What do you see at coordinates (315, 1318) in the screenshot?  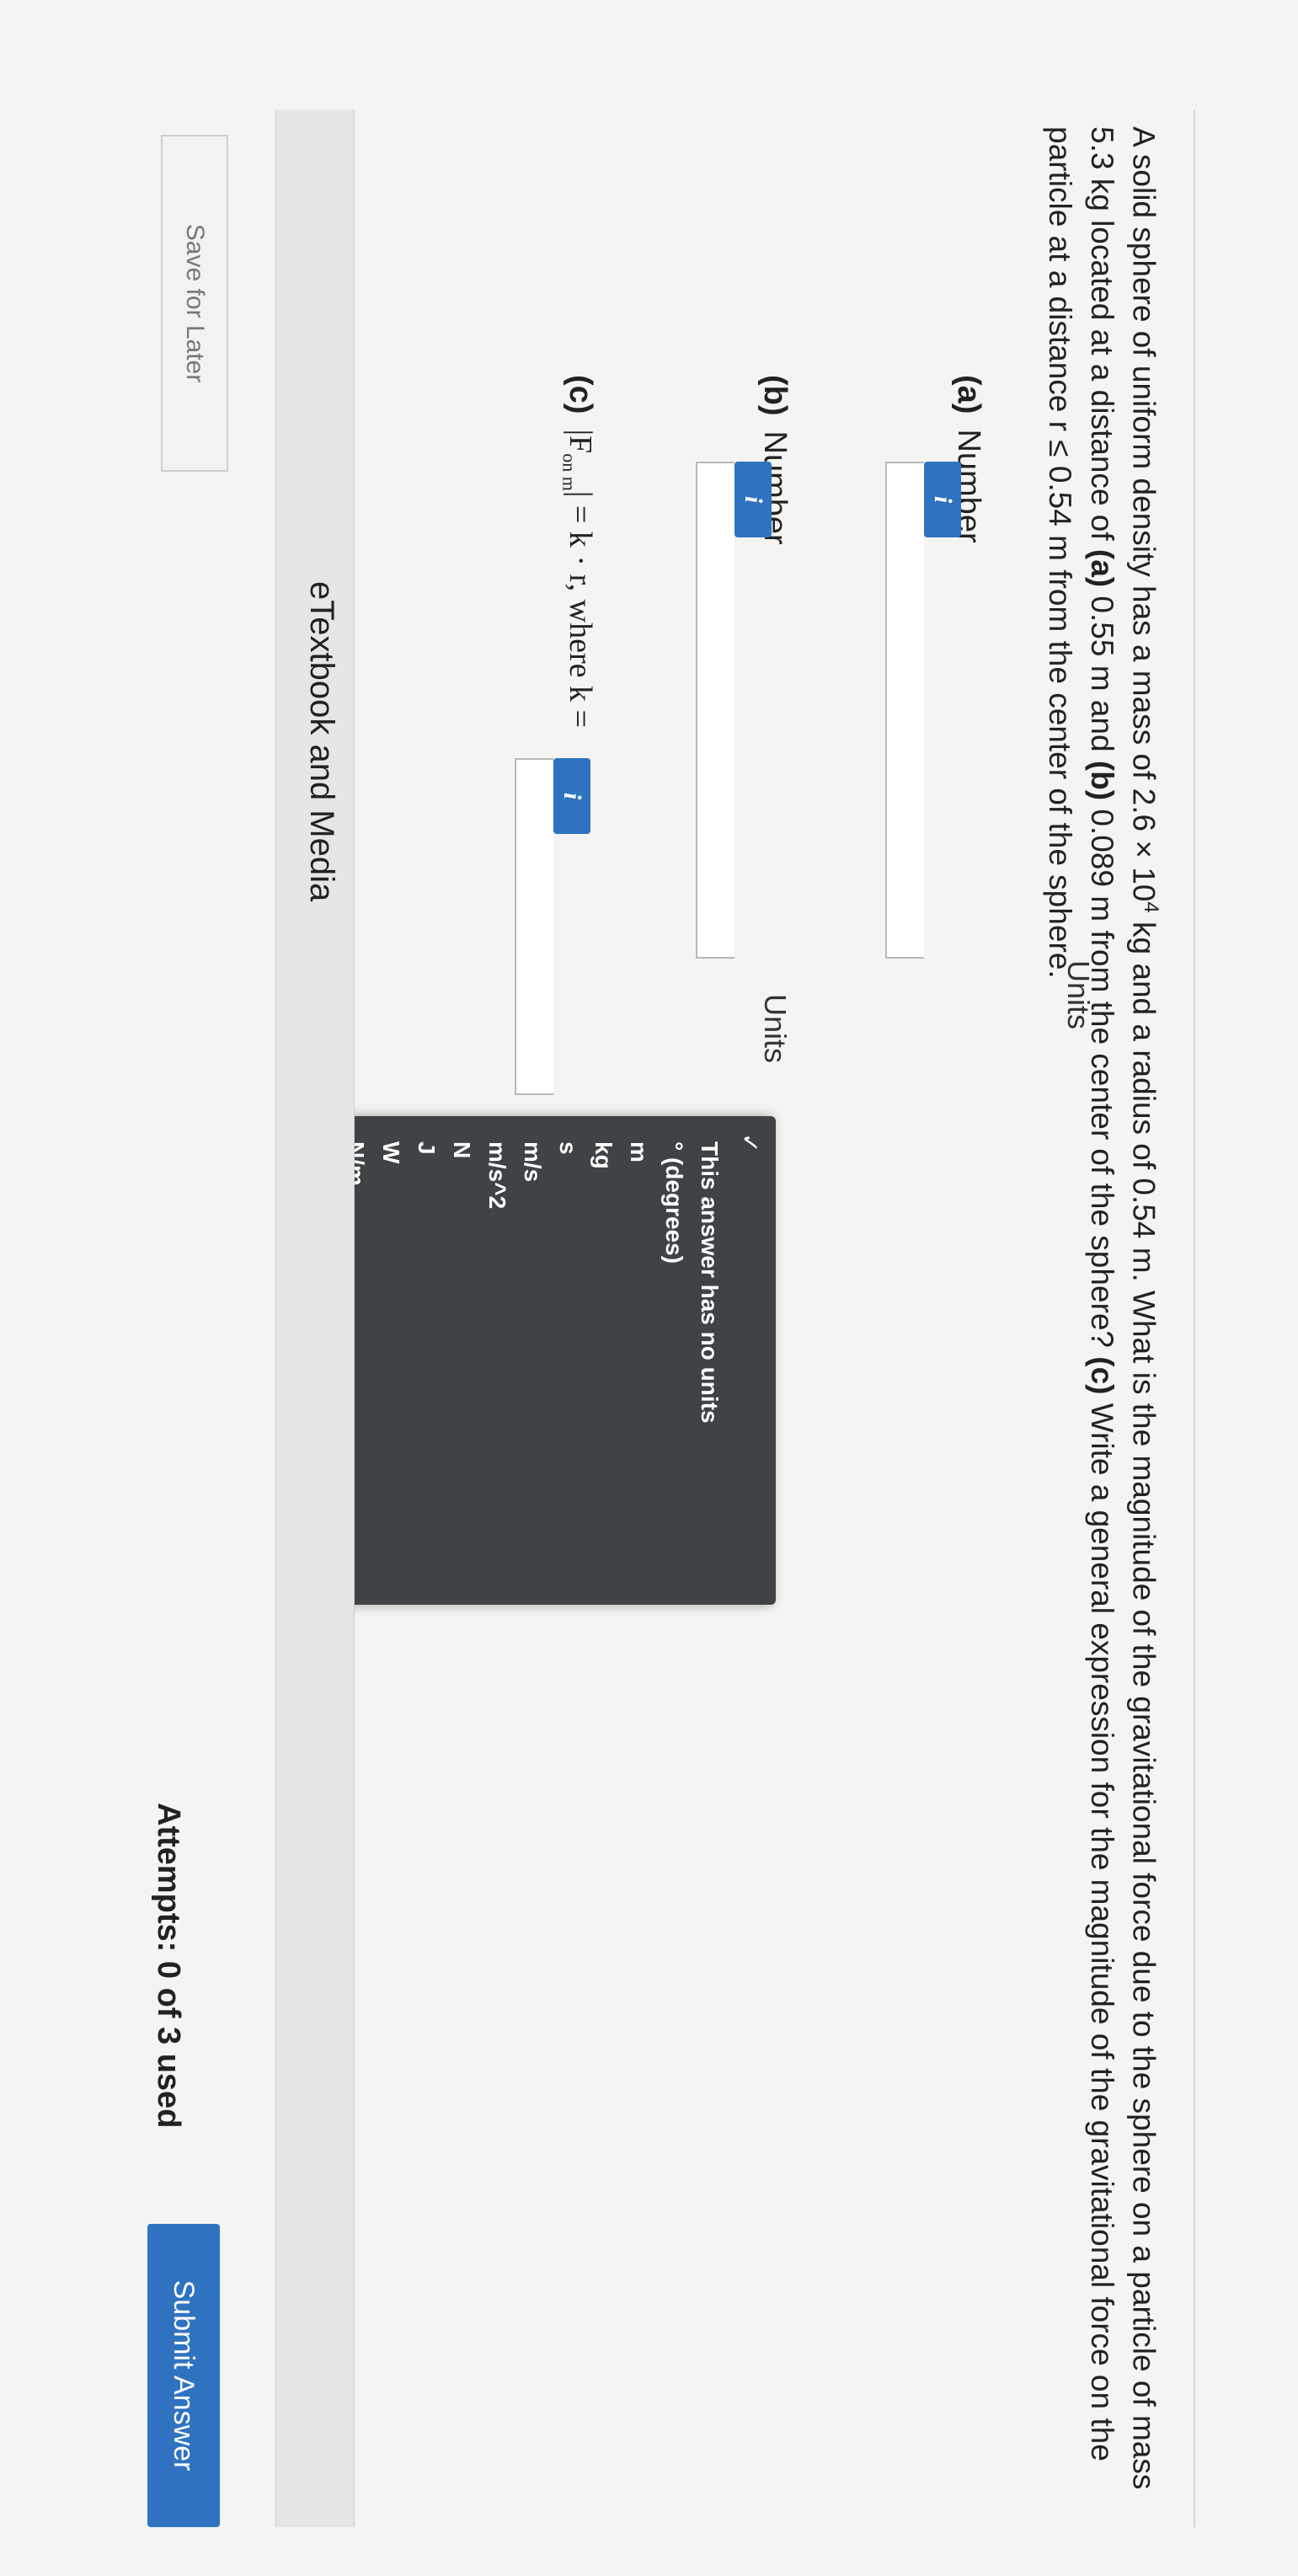 I see `etextbook-bar` at bounding box center [315, 1318].